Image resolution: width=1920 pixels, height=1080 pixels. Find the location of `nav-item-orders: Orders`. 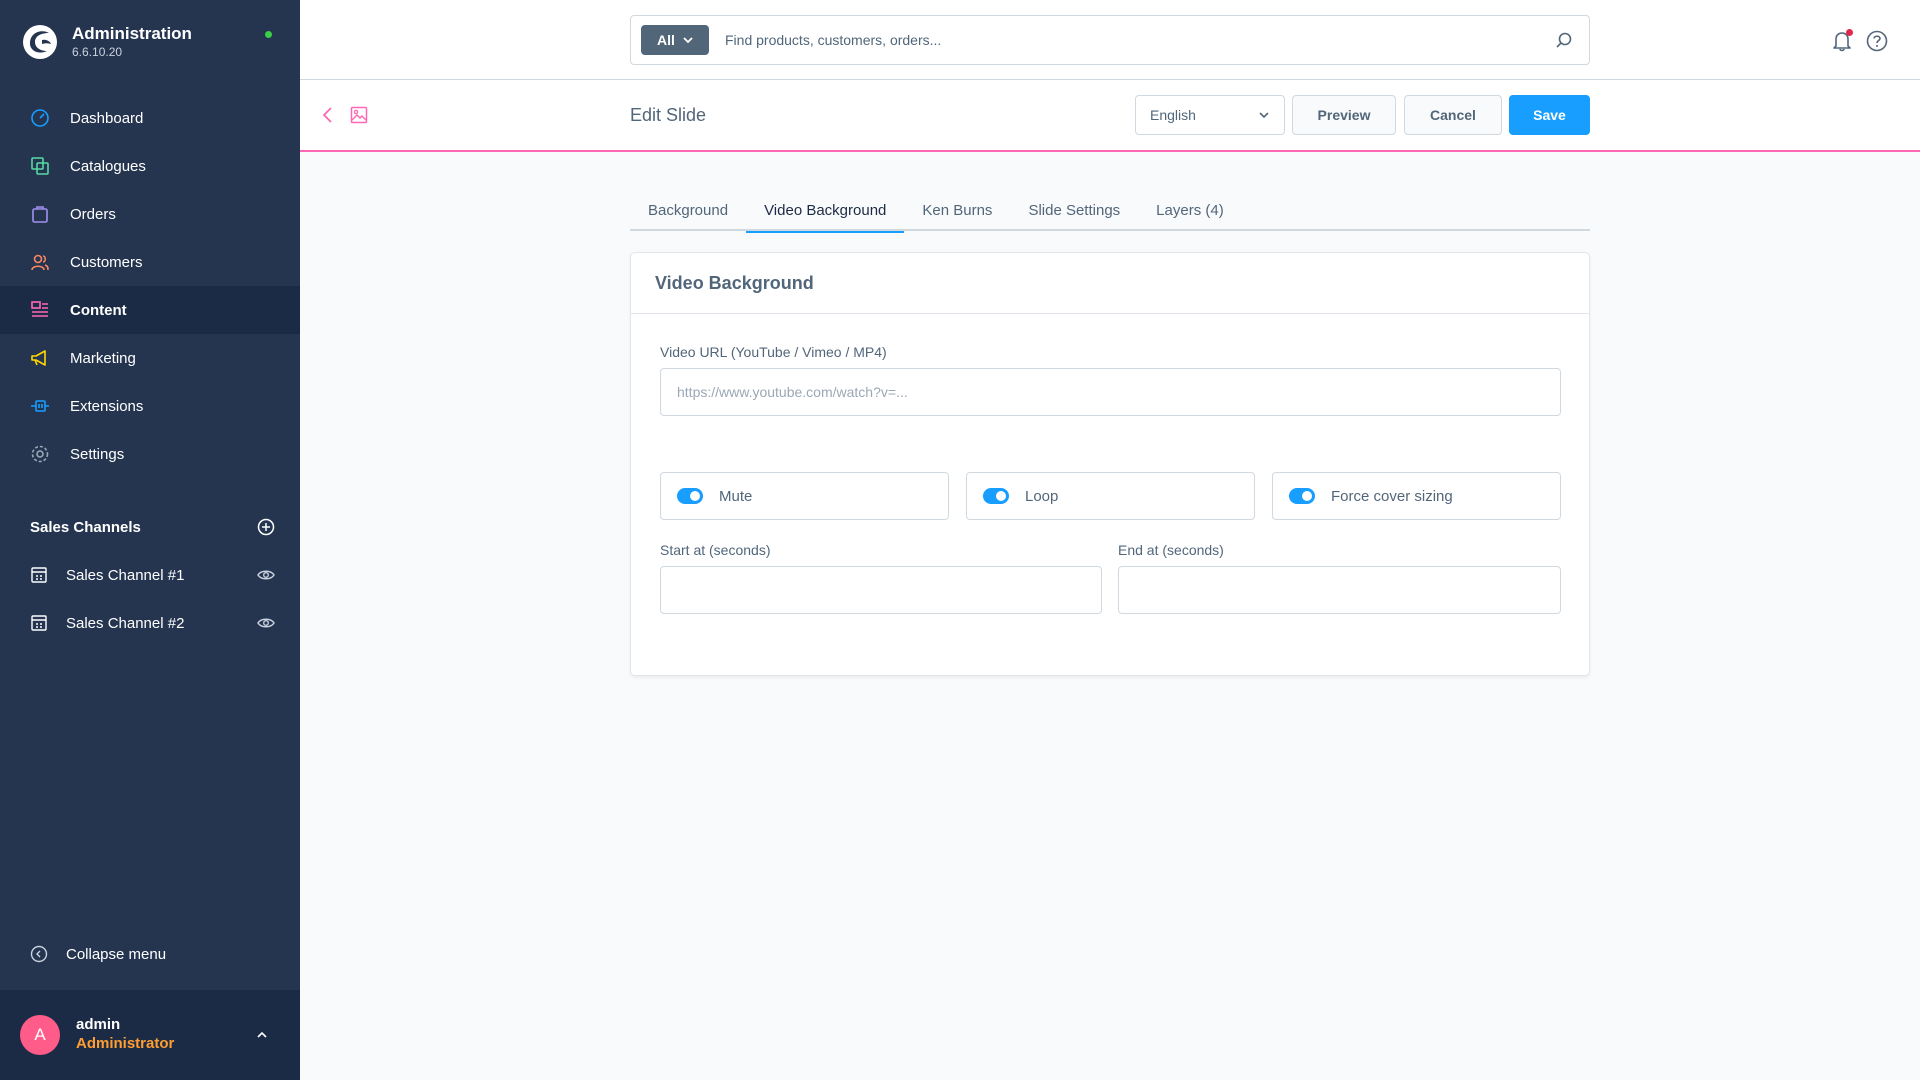

nav-item-orders: Orders is located at coordinates (150, 214).